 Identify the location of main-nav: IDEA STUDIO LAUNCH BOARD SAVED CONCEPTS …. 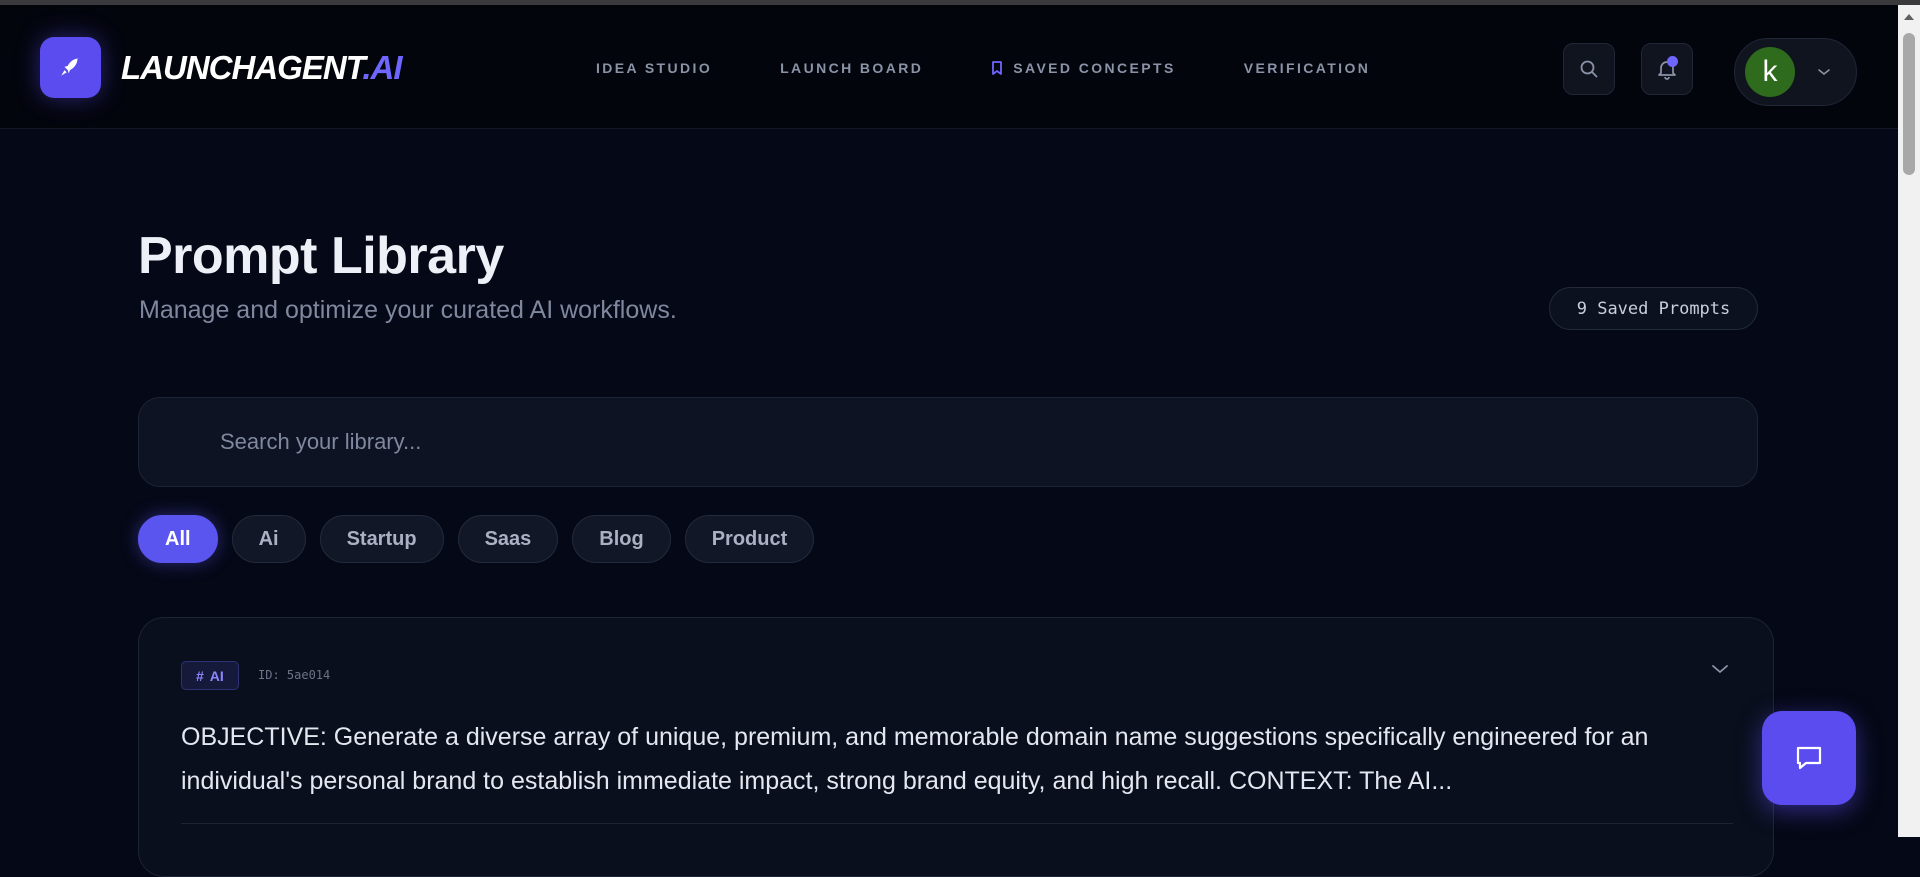
(983, 68).